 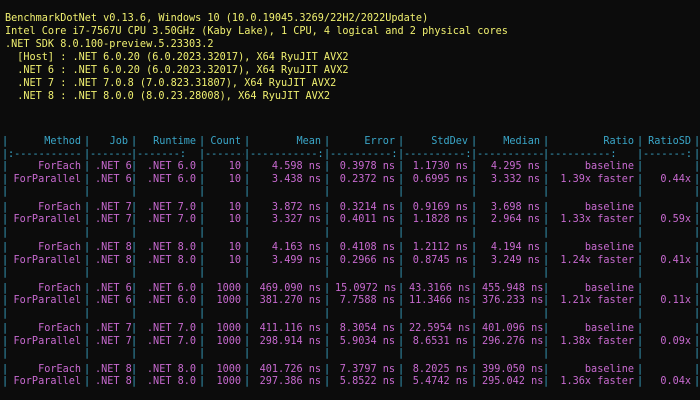 What do you see at coordinates (367, 300) in the screenshot?
I see `table-cell: 7.7588 ns` at bounding box center [367, 300].